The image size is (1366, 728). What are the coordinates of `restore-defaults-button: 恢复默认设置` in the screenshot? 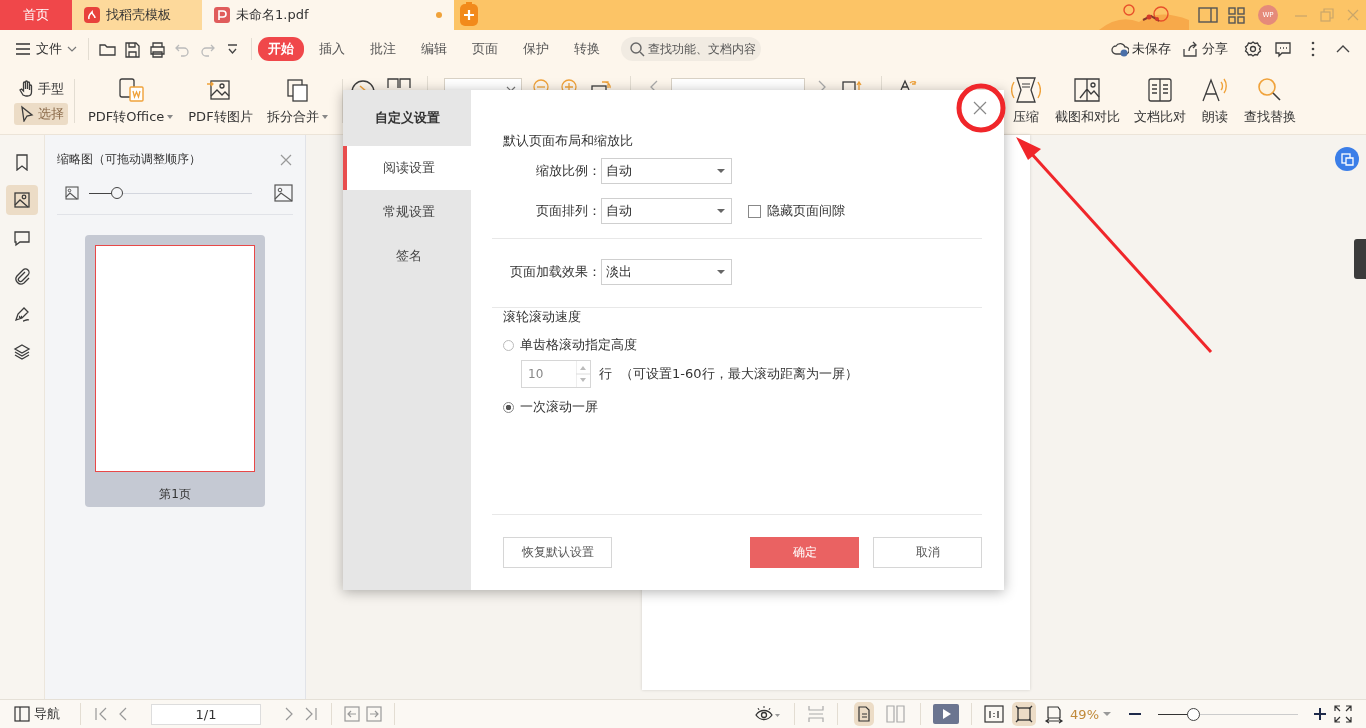 It's located at (557, 552).